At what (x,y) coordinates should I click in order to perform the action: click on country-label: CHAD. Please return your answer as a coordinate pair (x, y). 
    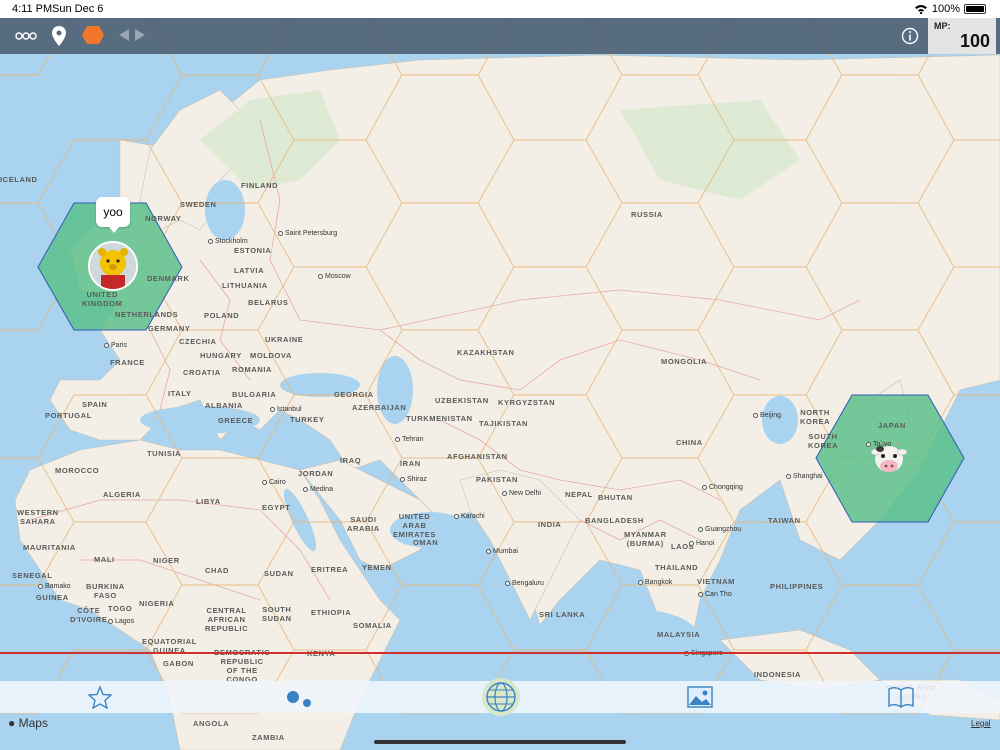
    Looking at the image, I should click on (217, 570).